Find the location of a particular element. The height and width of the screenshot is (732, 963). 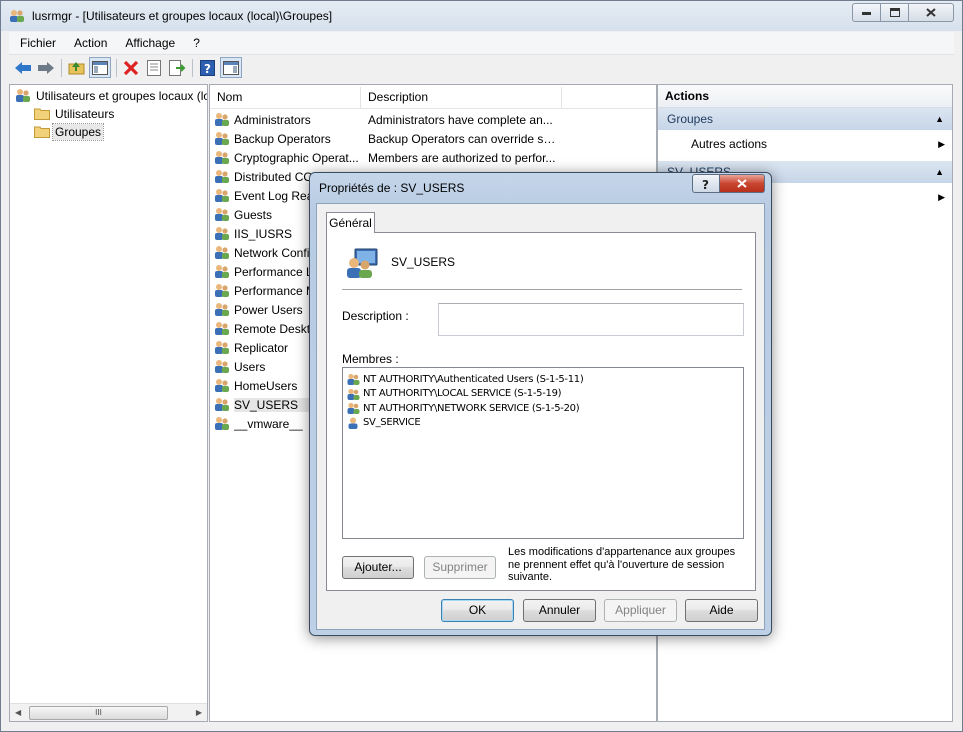

up-level-button is located at coordinates (76, 68).